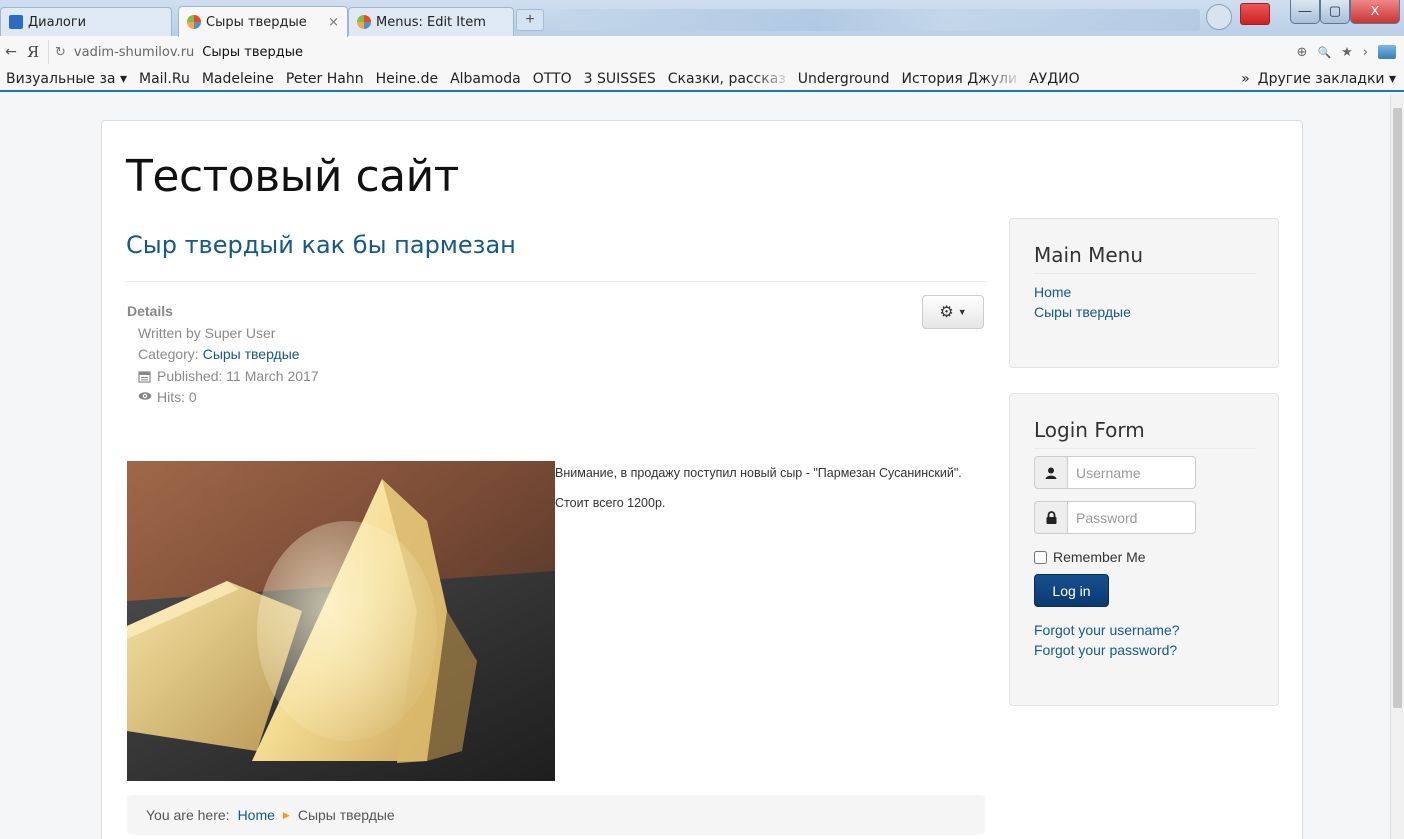 The image size is (1404, 839). I want to click on bookmark-item: АУДИО, so click(1054, 79).